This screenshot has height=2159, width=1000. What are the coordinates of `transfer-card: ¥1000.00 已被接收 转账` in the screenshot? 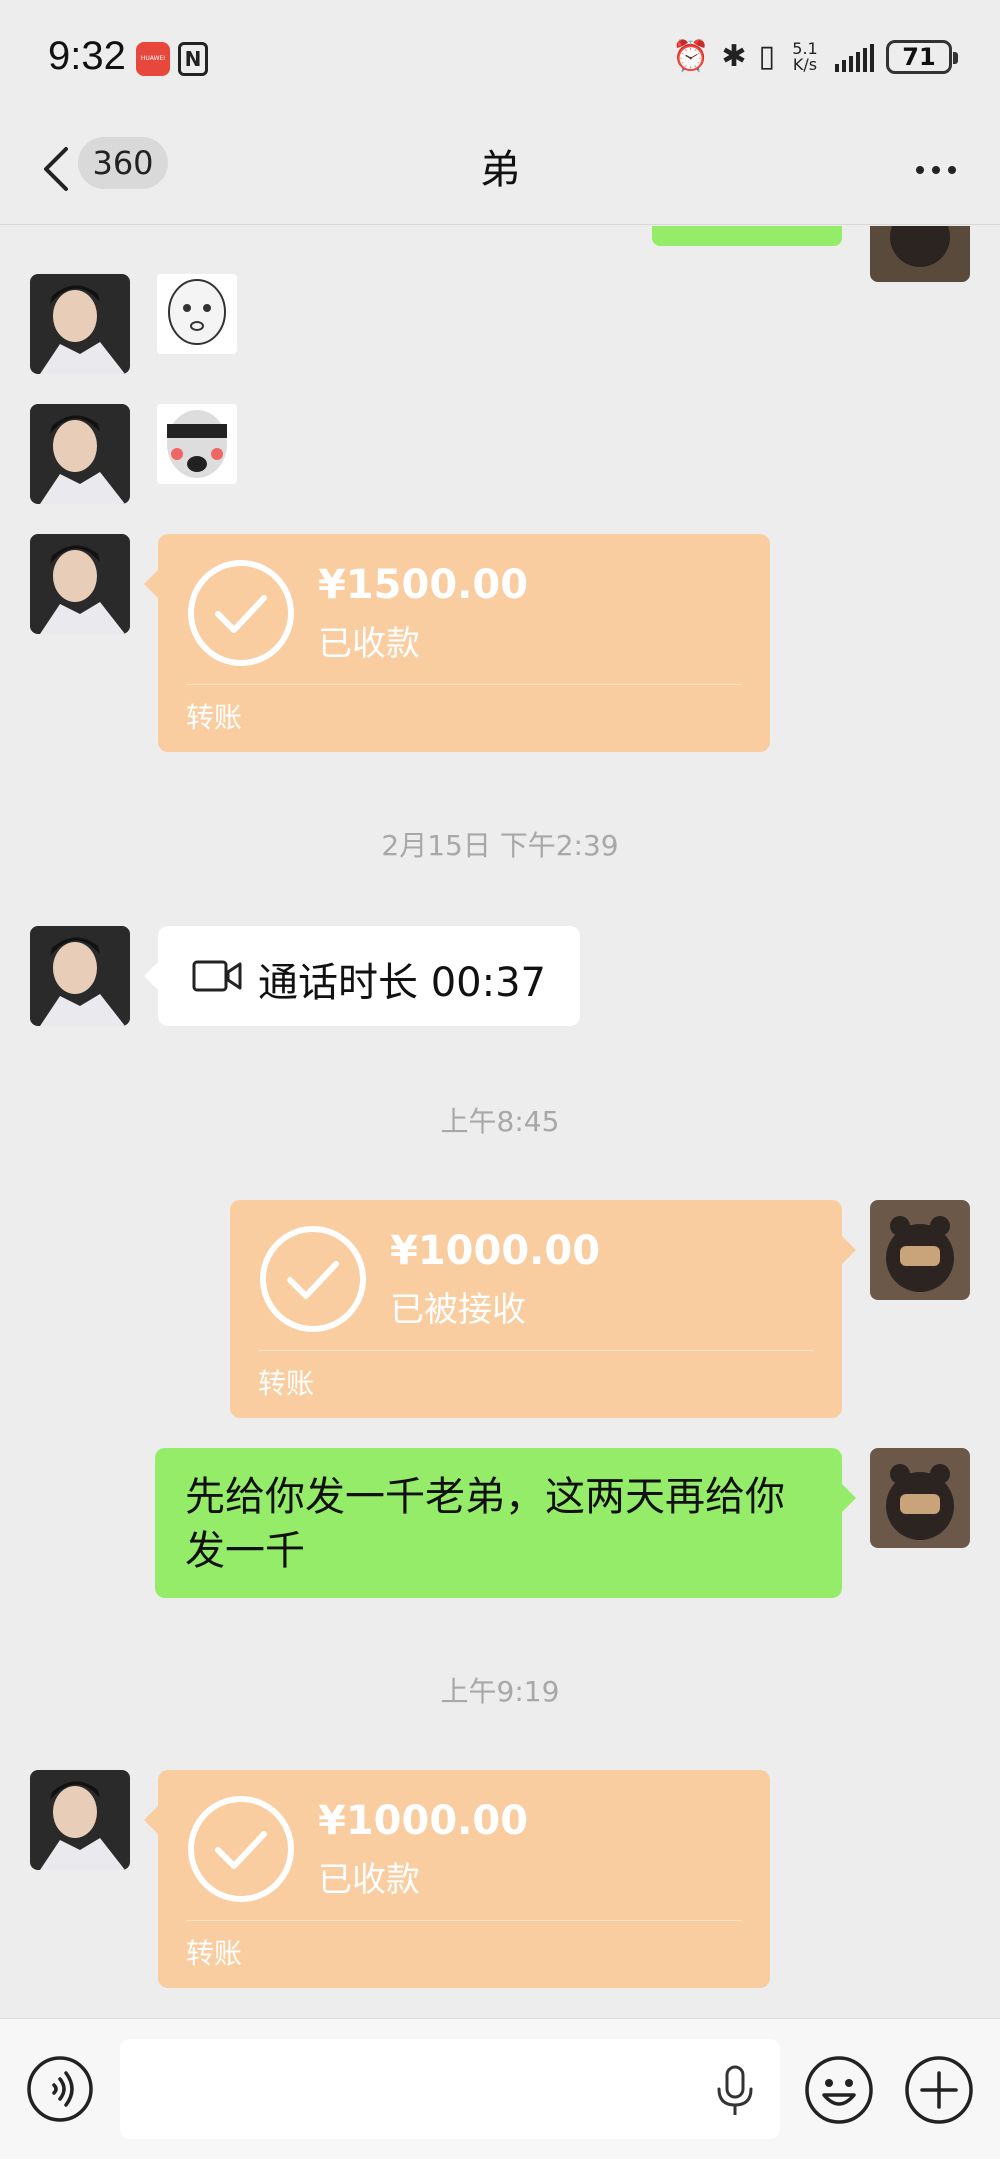 It's located at (543, 1309).